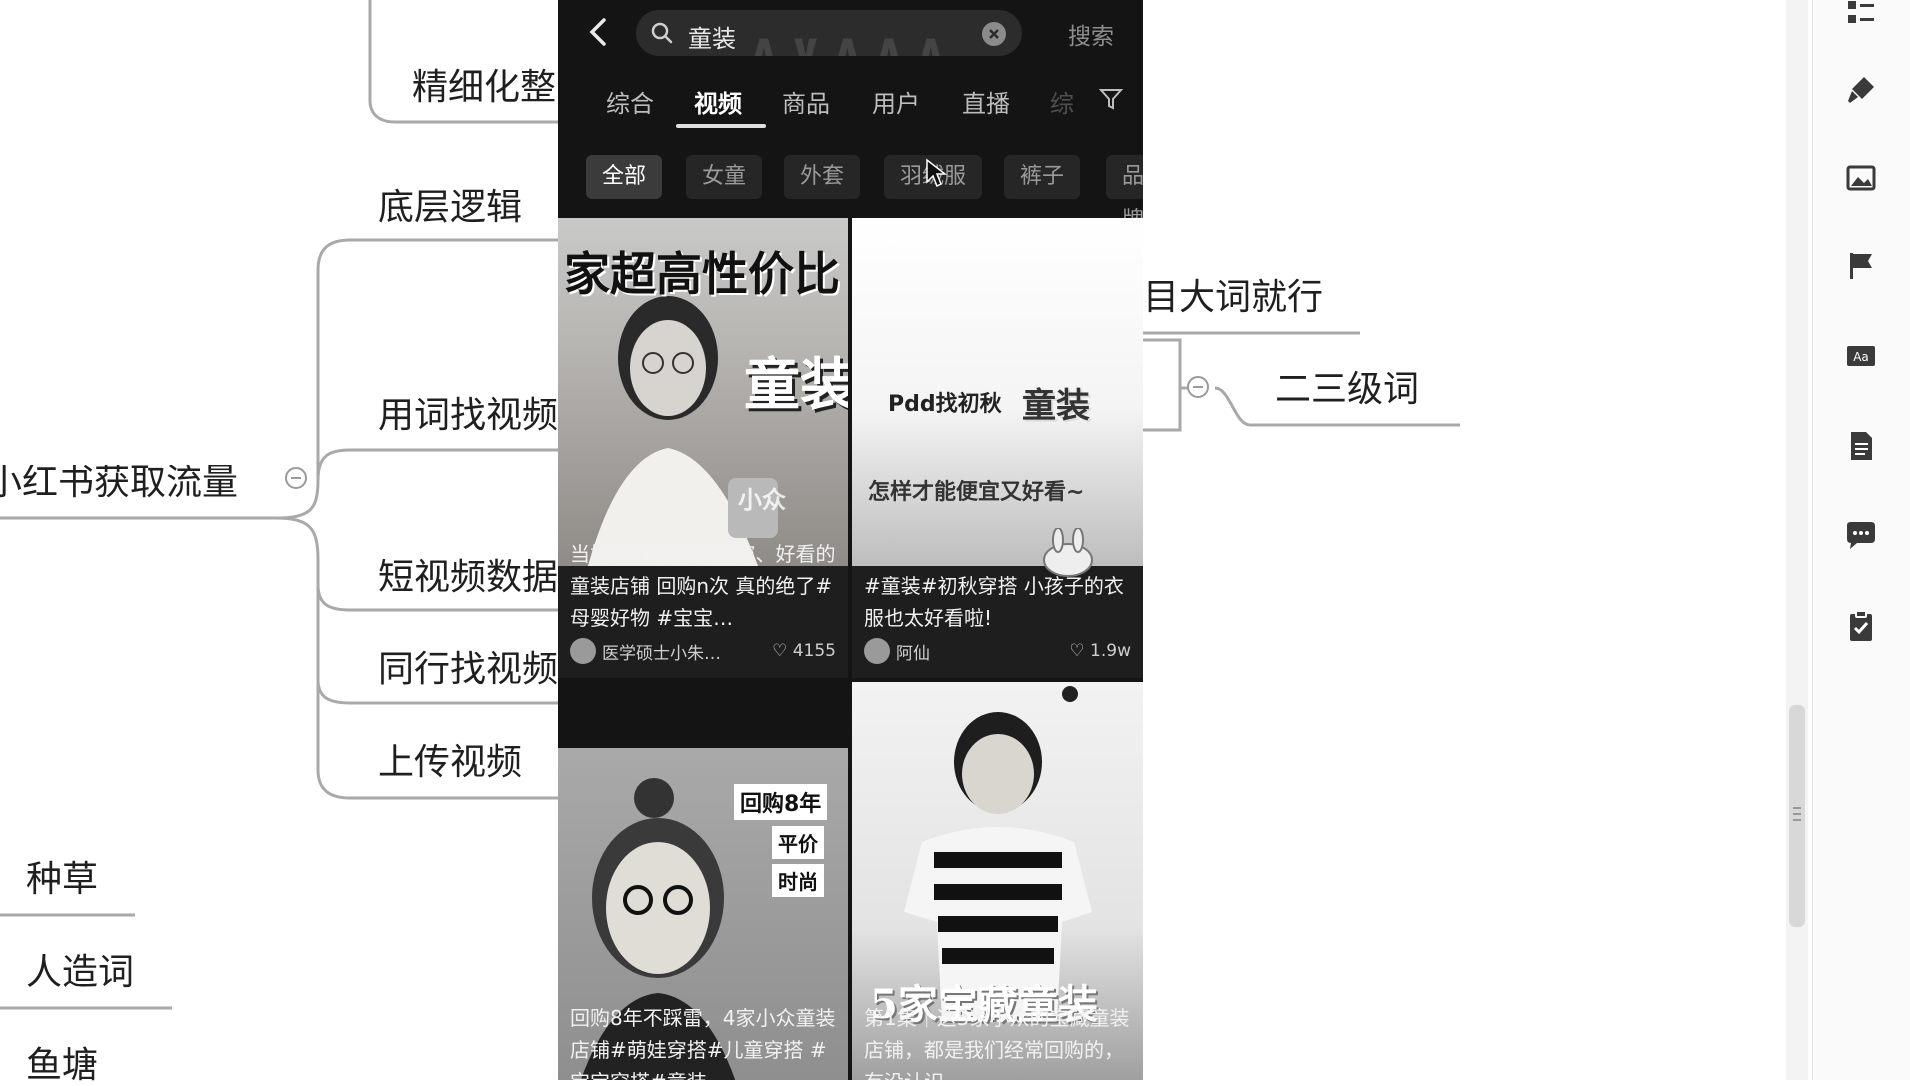 Image resolution: width=1910 pixels, height=1086 pixels. What do you see at coordinates (896, 101) in the screenshot?
I see `tab-users: 用户` at bounding box center [896, 101].